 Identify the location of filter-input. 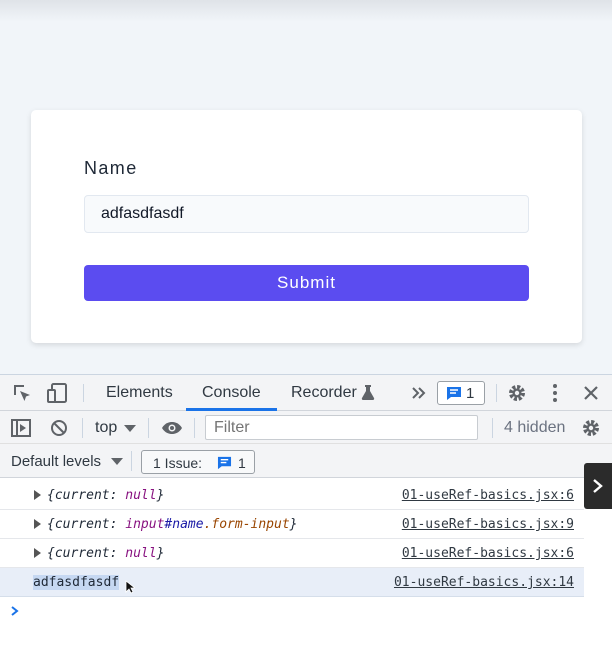
(341, 427).